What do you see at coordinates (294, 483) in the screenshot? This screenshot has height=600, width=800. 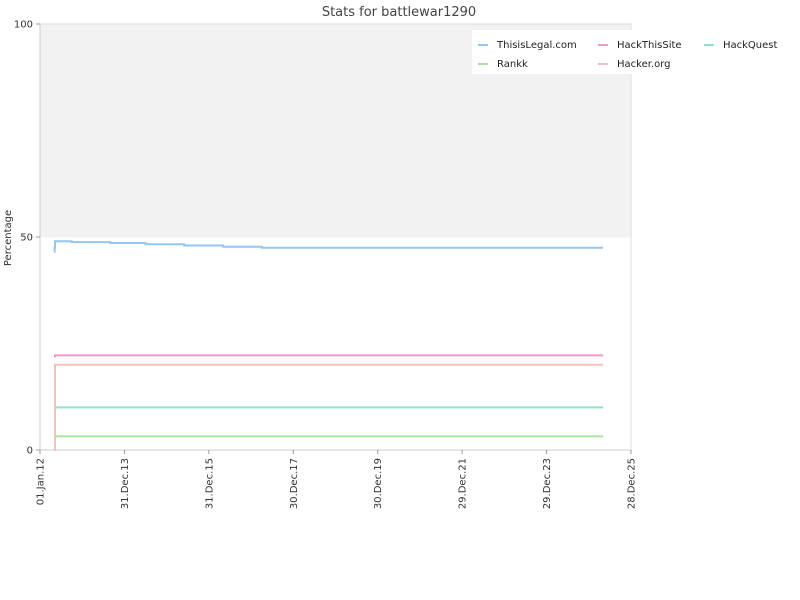 I see `x-tick-label: 30.Dec.17` at bounding box center [294, 483].